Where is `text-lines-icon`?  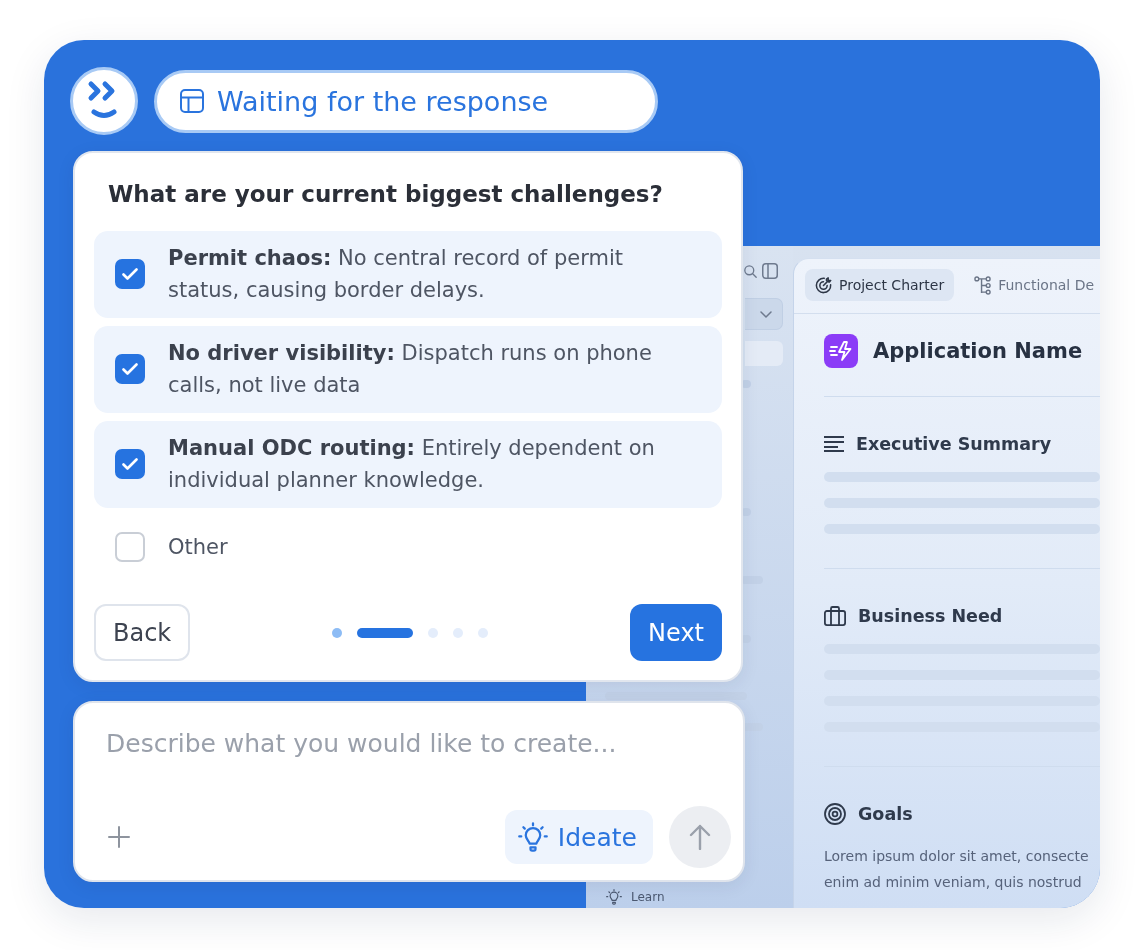
text-lines-icon is located at coordinates (834, 444).